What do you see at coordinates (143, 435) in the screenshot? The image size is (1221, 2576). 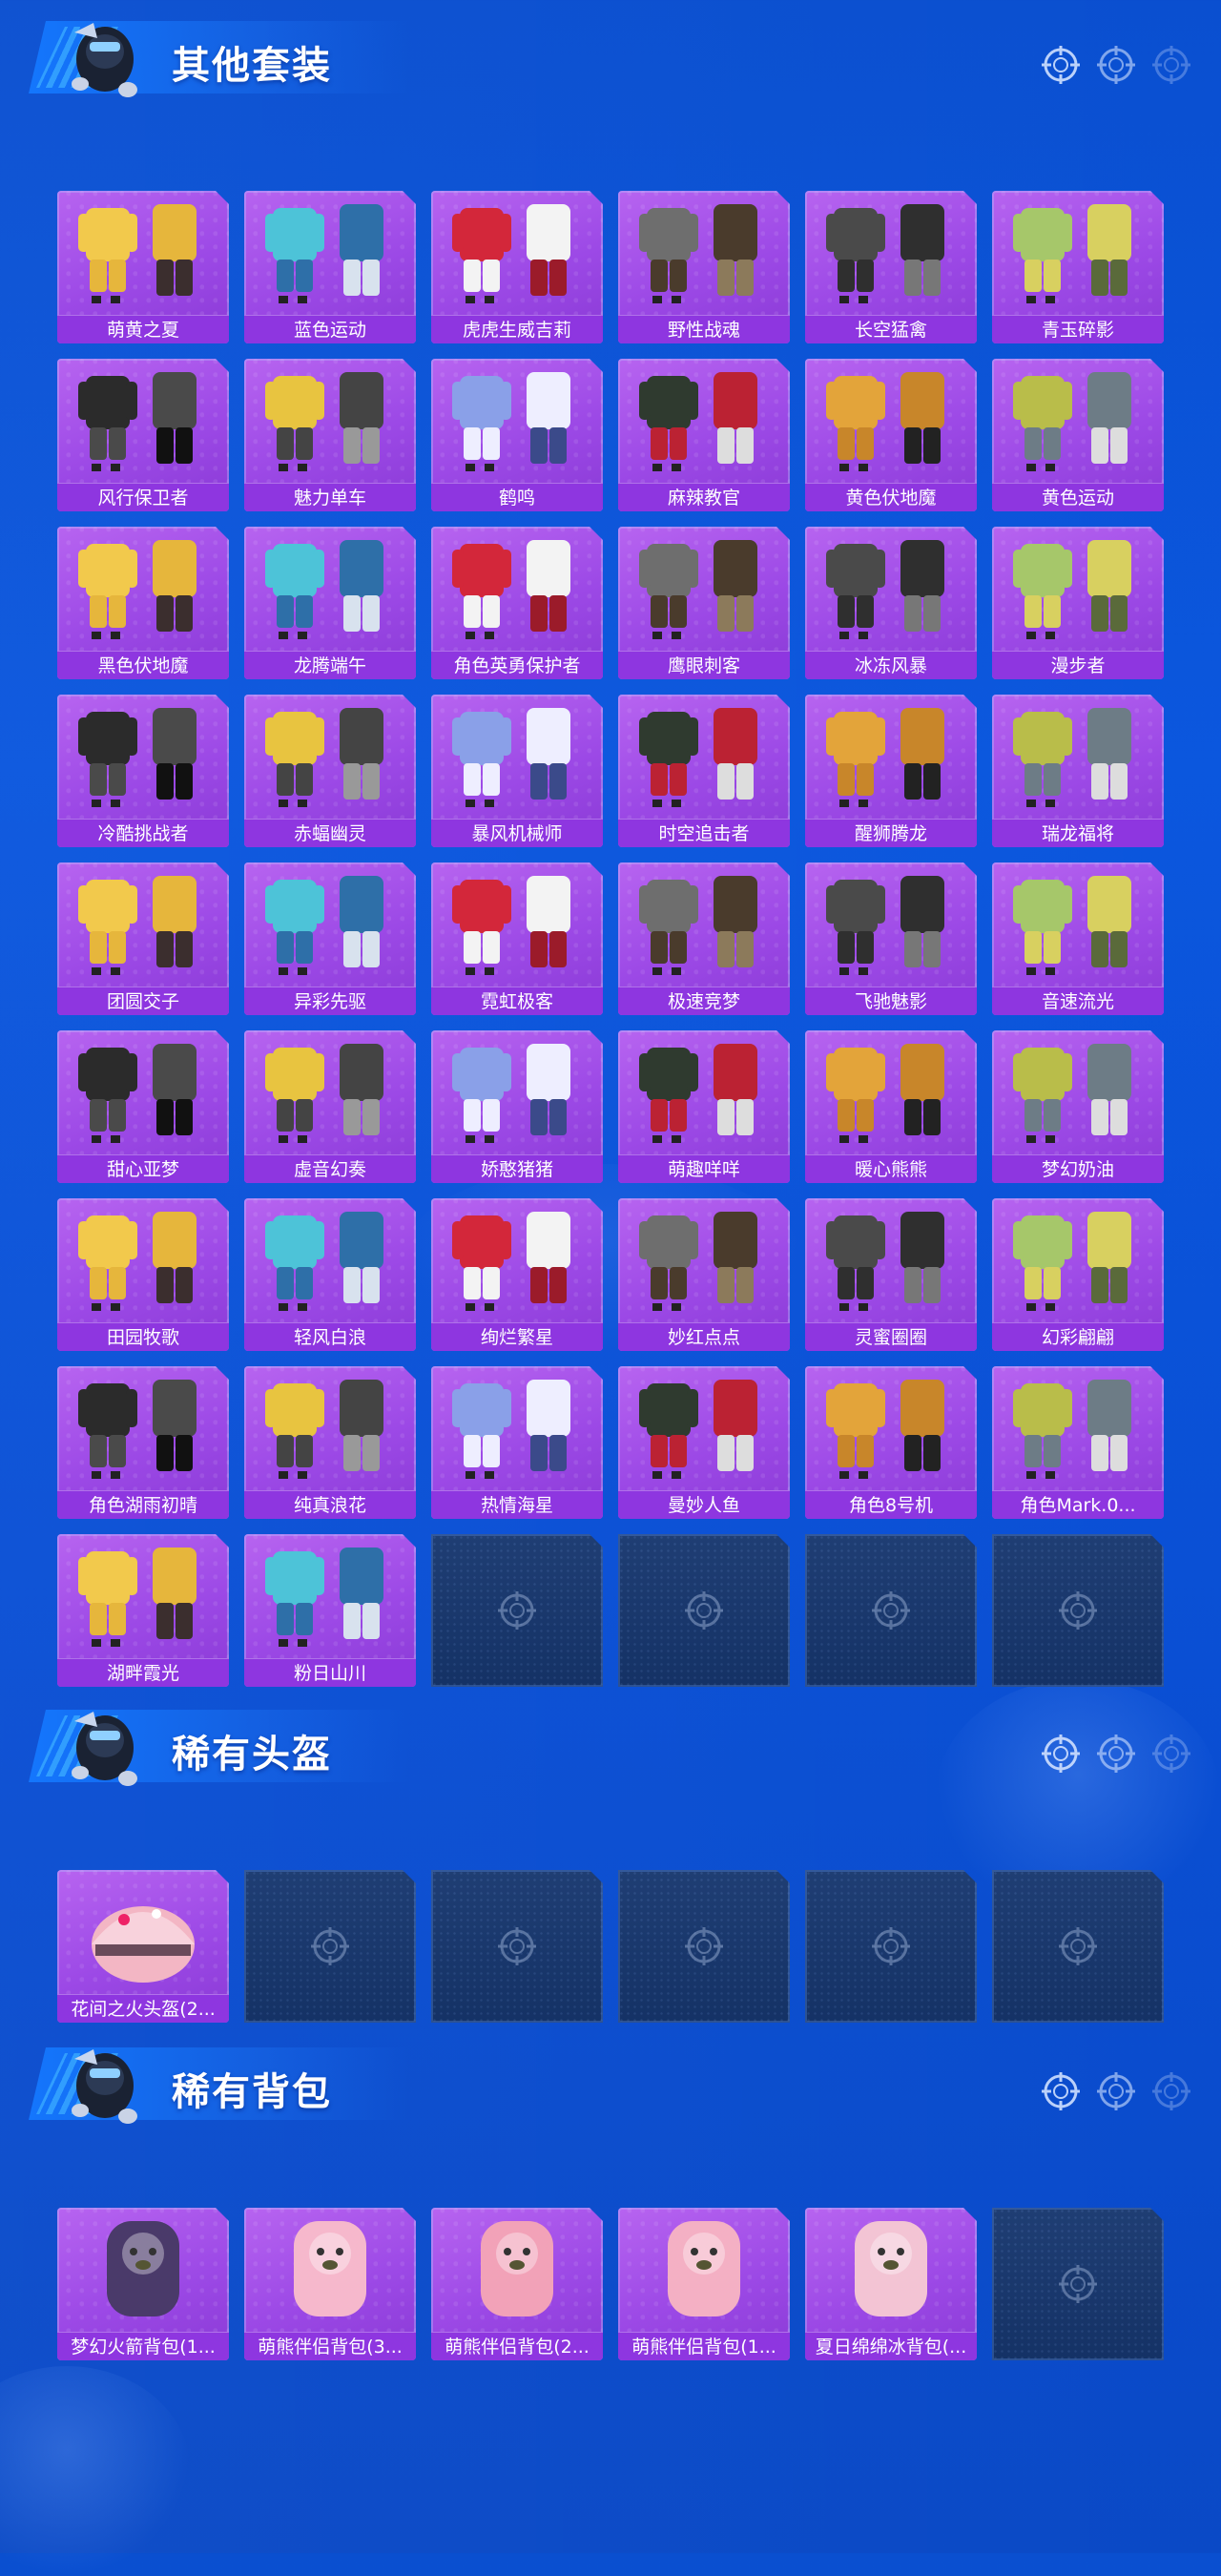 I see `item-card: 风行保卫者` at bounding box center [143, 435].